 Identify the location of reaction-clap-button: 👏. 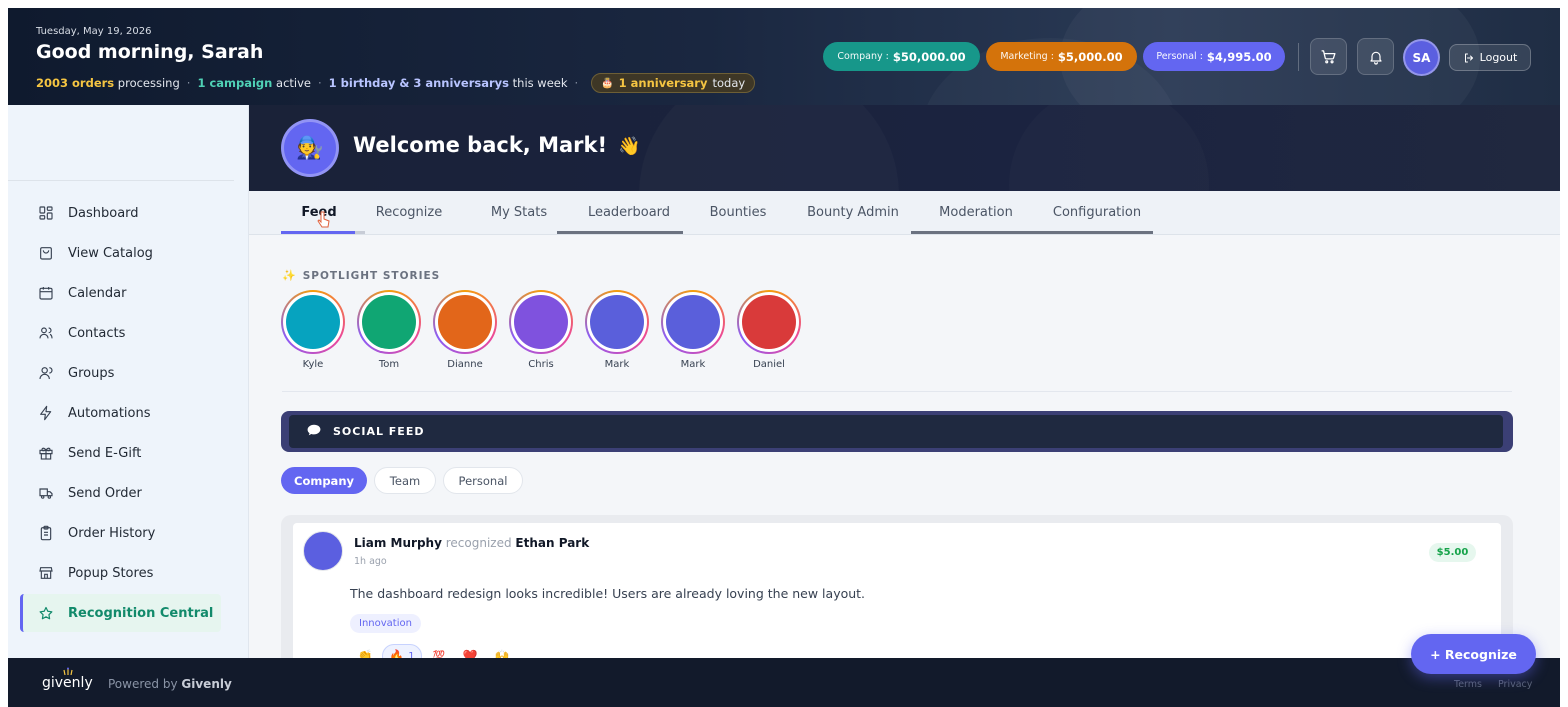
(365, 651).